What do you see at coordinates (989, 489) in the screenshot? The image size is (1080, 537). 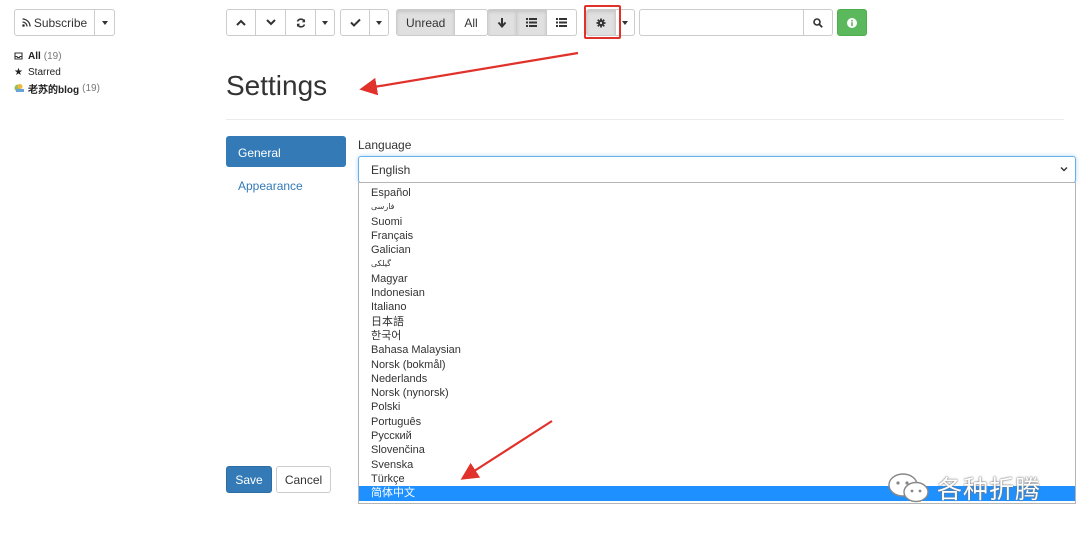 I see `watermark-text: 各种折腾` at bounding box center [989, 489].